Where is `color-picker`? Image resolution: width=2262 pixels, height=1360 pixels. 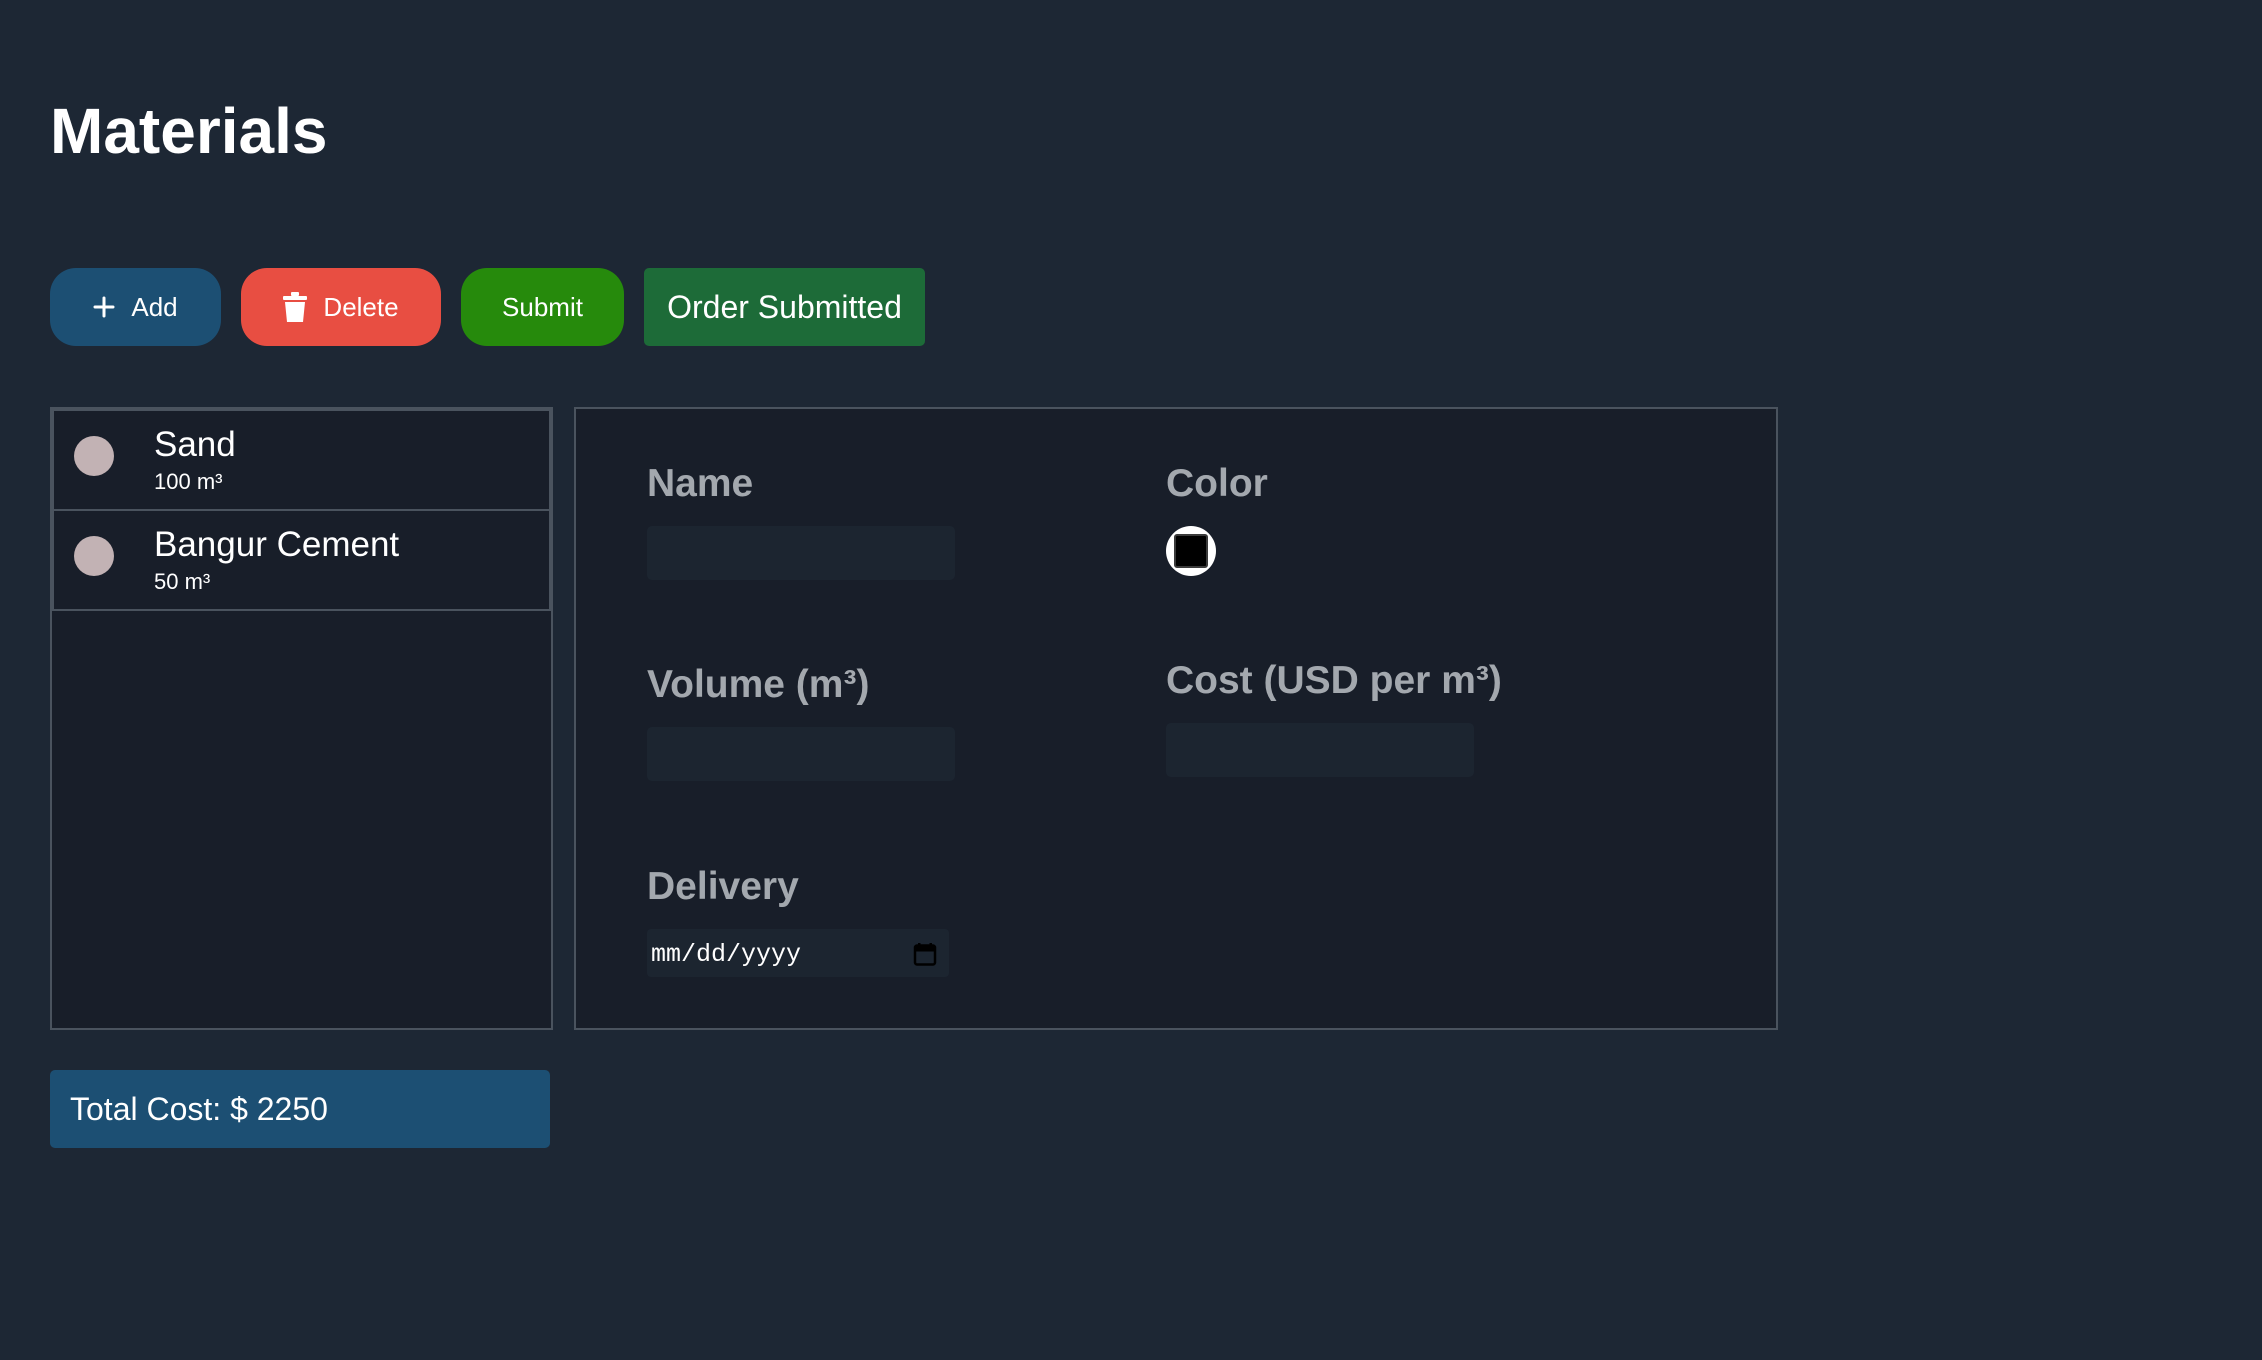
color-picker is located at coordinates (1191, 551).